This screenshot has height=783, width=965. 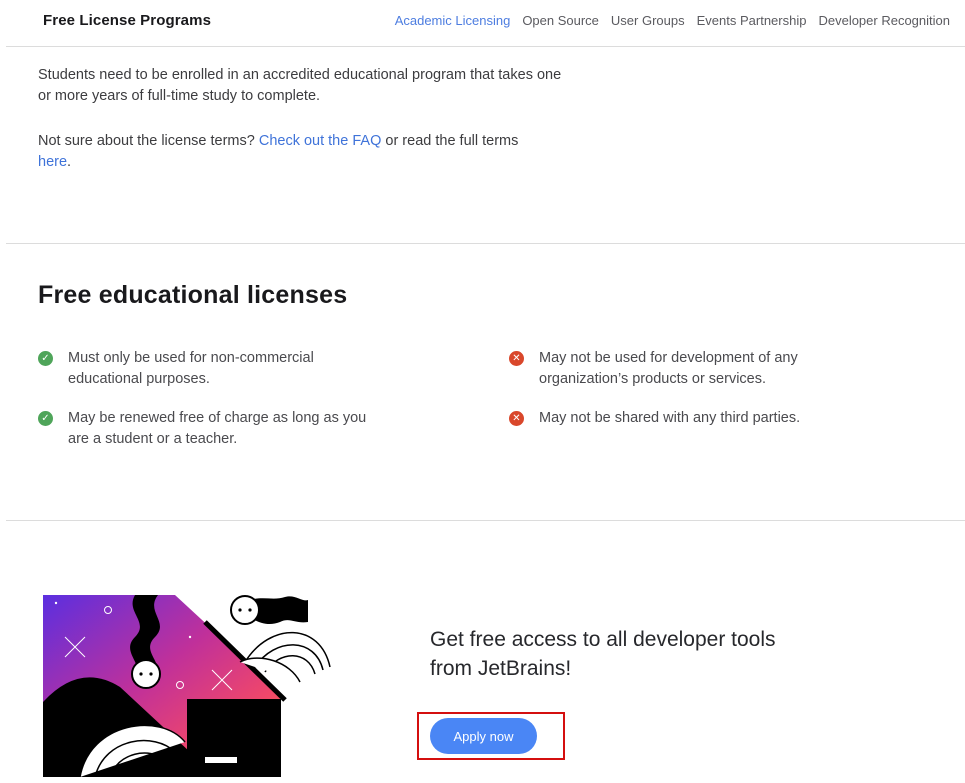 I want to click on terms-suffix: ., so click(x=69, y=162).